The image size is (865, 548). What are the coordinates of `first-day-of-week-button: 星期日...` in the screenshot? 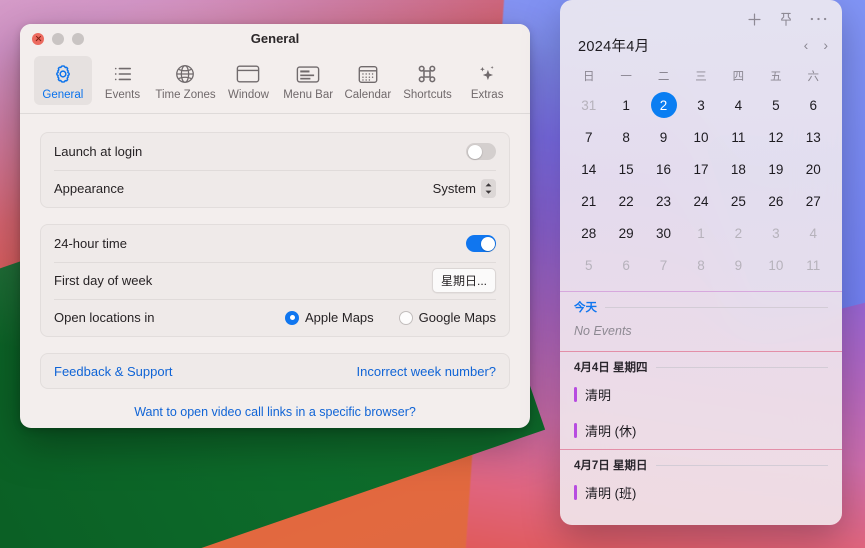 It's located at (463, 280).